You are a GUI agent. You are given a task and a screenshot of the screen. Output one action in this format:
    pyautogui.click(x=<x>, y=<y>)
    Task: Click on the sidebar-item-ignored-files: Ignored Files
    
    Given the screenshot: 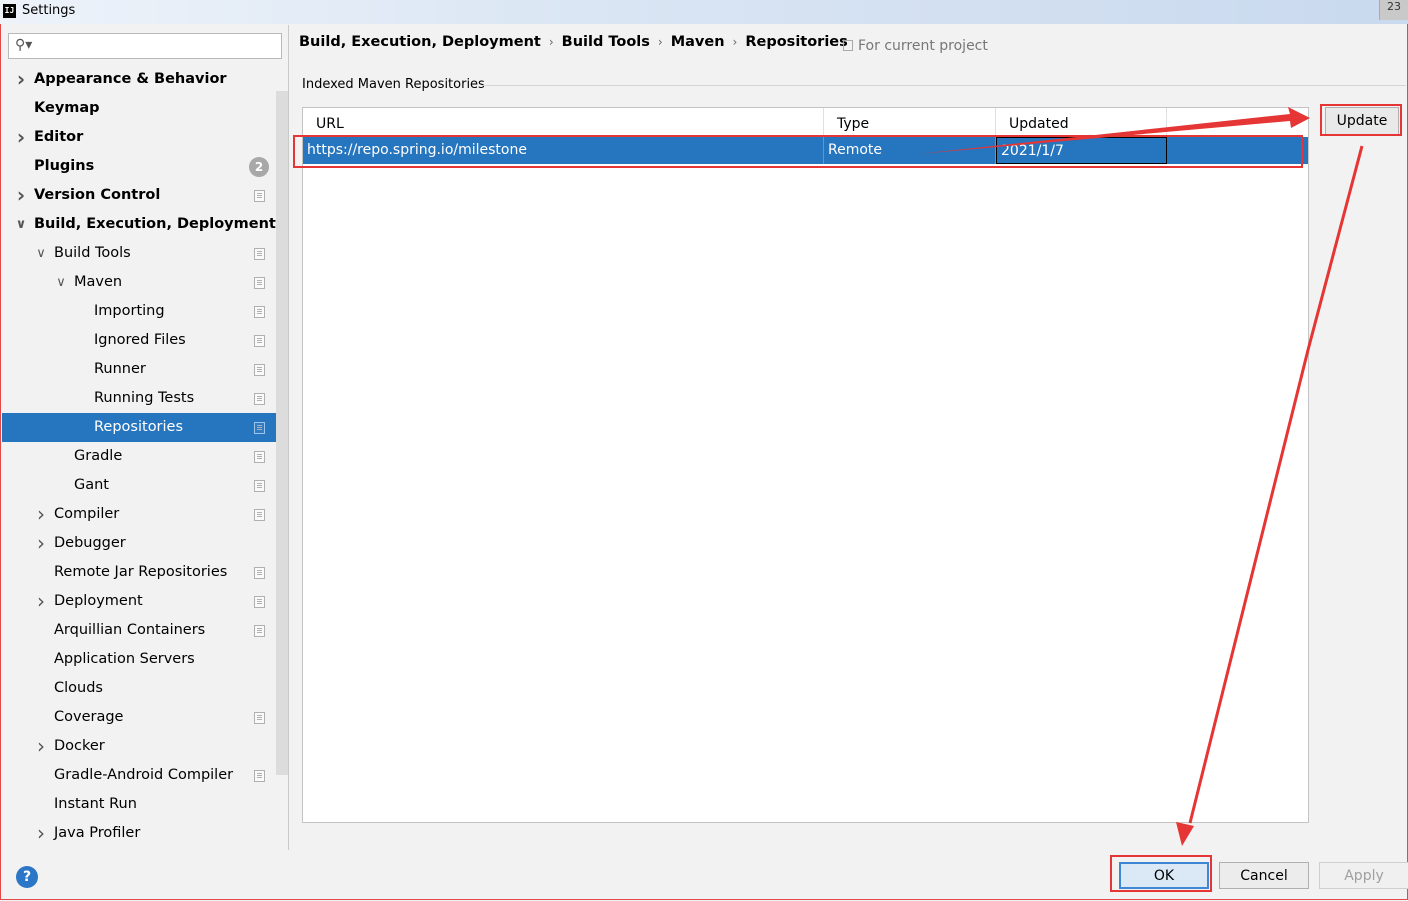 What is the action you would take?
    pyautogui.click(x=145, y=340)
    